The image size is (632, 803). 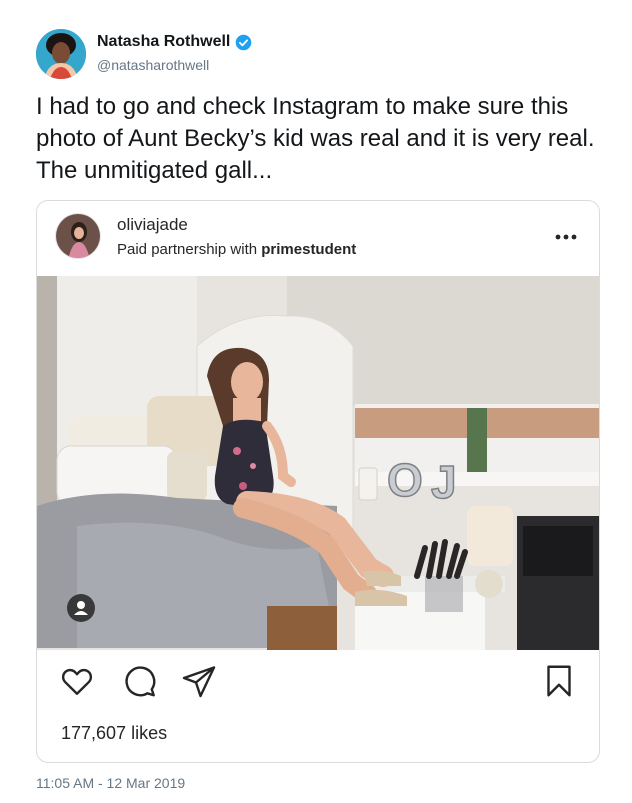 What do you see at coordinates (152, 225) in the screenshot?
I see `instagram-username: oliviajade` at bounding box center [152, 225].